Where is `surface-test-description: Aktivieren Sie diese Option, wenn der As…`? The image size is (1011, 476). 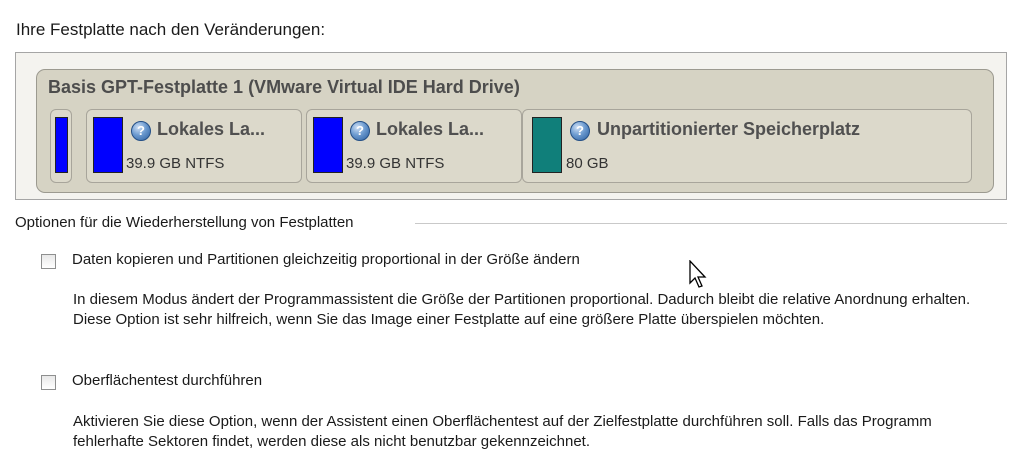 surface-test-description: Aktivieren Sie diese Option, wenn der As… is located at coordinates (502, 431).